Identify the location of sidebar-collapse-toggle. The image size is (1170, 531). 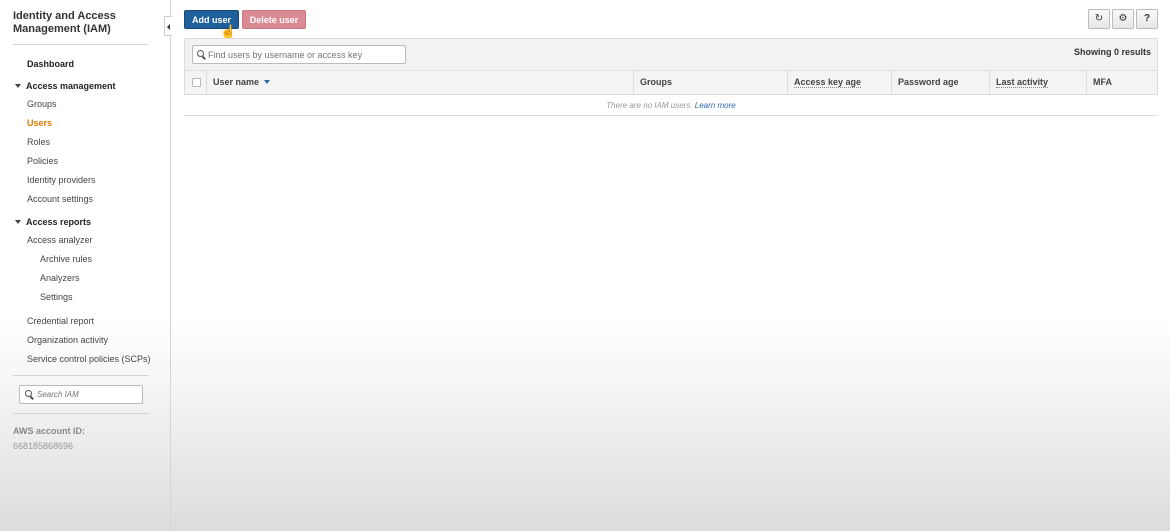
(168, 26).